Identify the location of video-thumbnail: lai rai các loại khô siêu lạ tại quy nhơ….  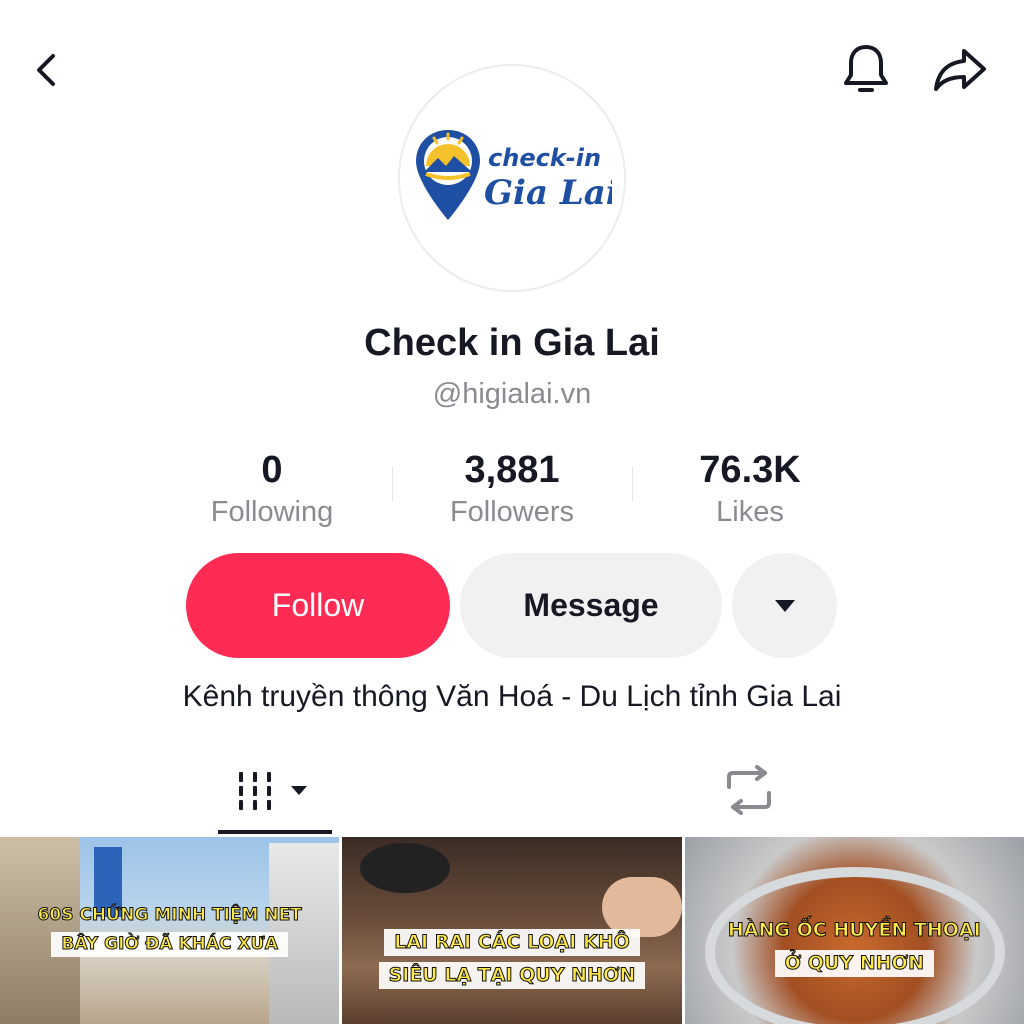
(512, 930).